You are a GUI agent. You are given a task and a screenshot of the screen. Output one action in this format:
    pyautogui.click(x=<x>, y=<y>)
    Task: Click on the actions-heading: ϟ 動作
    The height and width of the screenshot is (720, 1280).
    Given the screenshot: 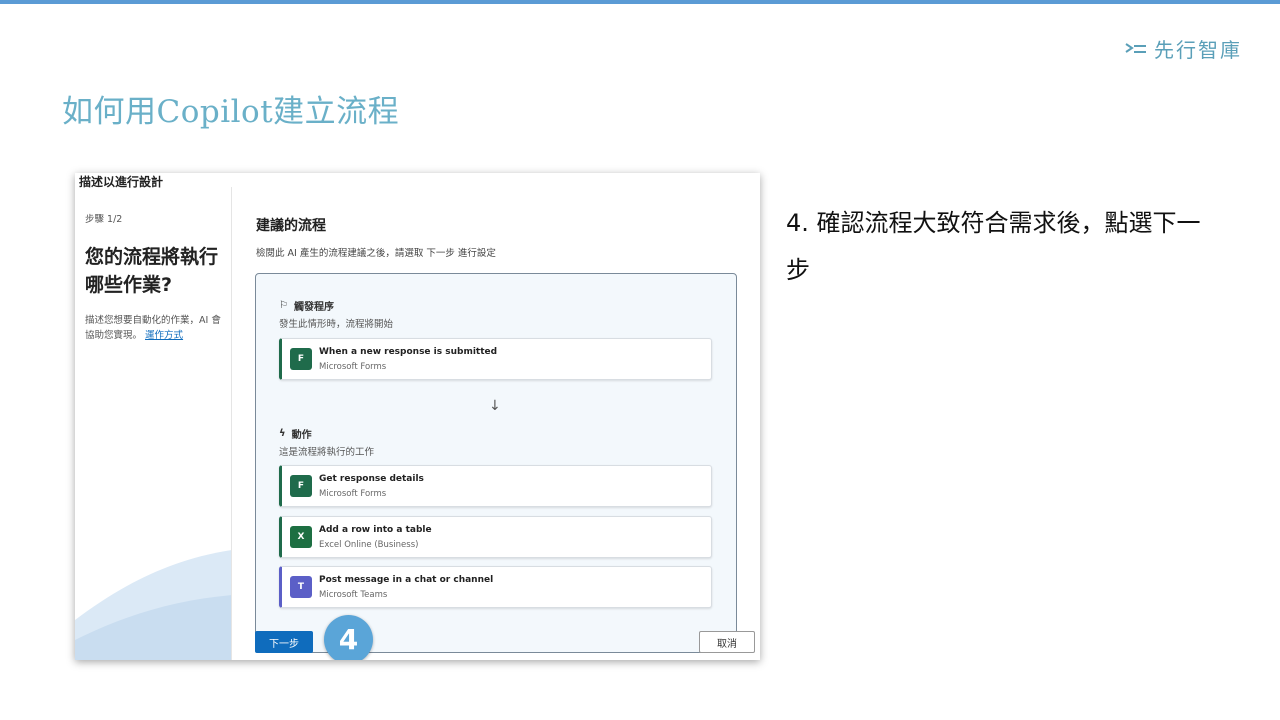 What is the action you would take?
    pyautogui.click(x=295, y=433)
    